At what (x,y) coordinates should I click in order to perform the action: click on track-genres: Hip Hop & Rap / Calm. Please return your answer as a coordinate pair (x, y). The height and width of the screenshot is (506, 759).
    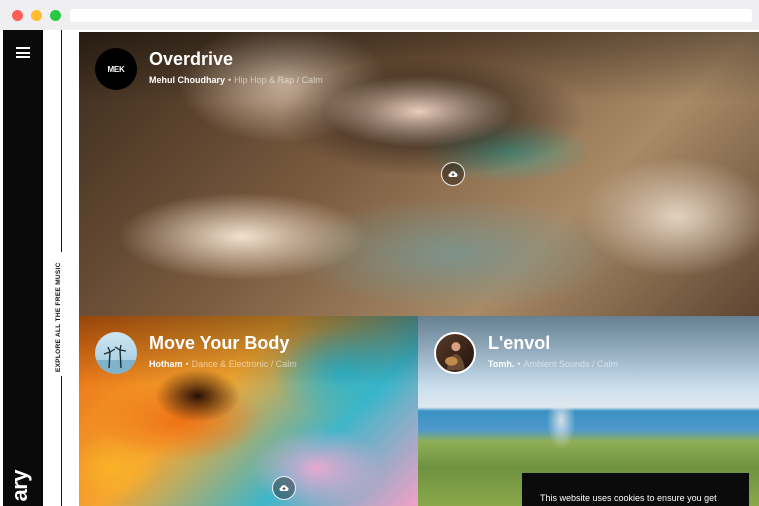
    Looking at the image, I should click on (278, 80).